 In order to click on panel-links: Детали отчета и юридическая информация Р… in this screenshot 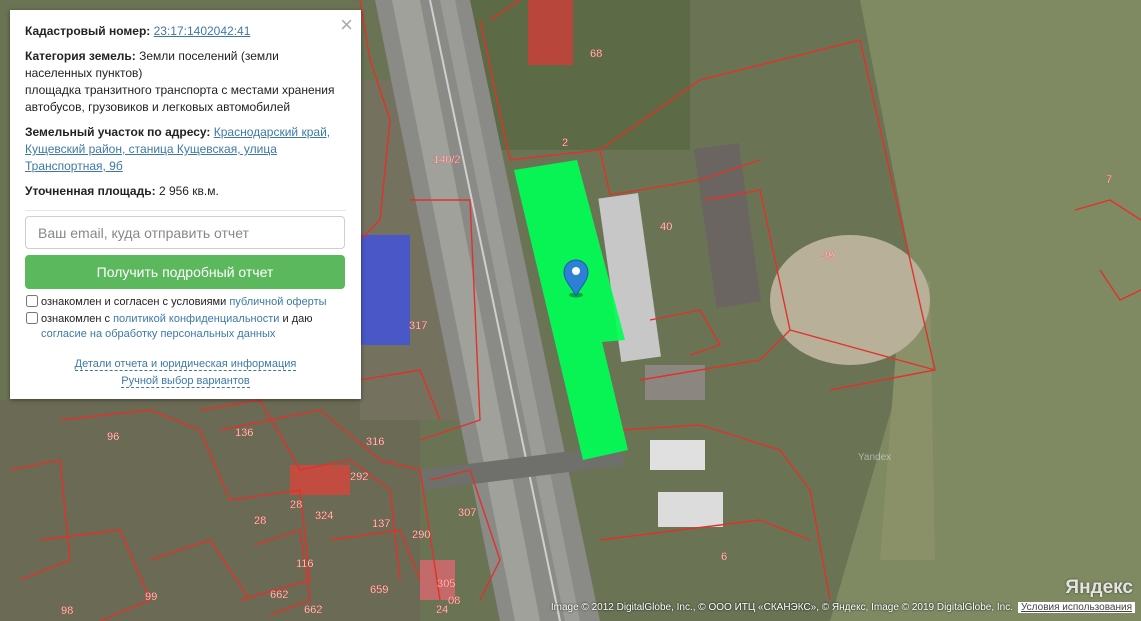, I will do `click(185, 373)`.